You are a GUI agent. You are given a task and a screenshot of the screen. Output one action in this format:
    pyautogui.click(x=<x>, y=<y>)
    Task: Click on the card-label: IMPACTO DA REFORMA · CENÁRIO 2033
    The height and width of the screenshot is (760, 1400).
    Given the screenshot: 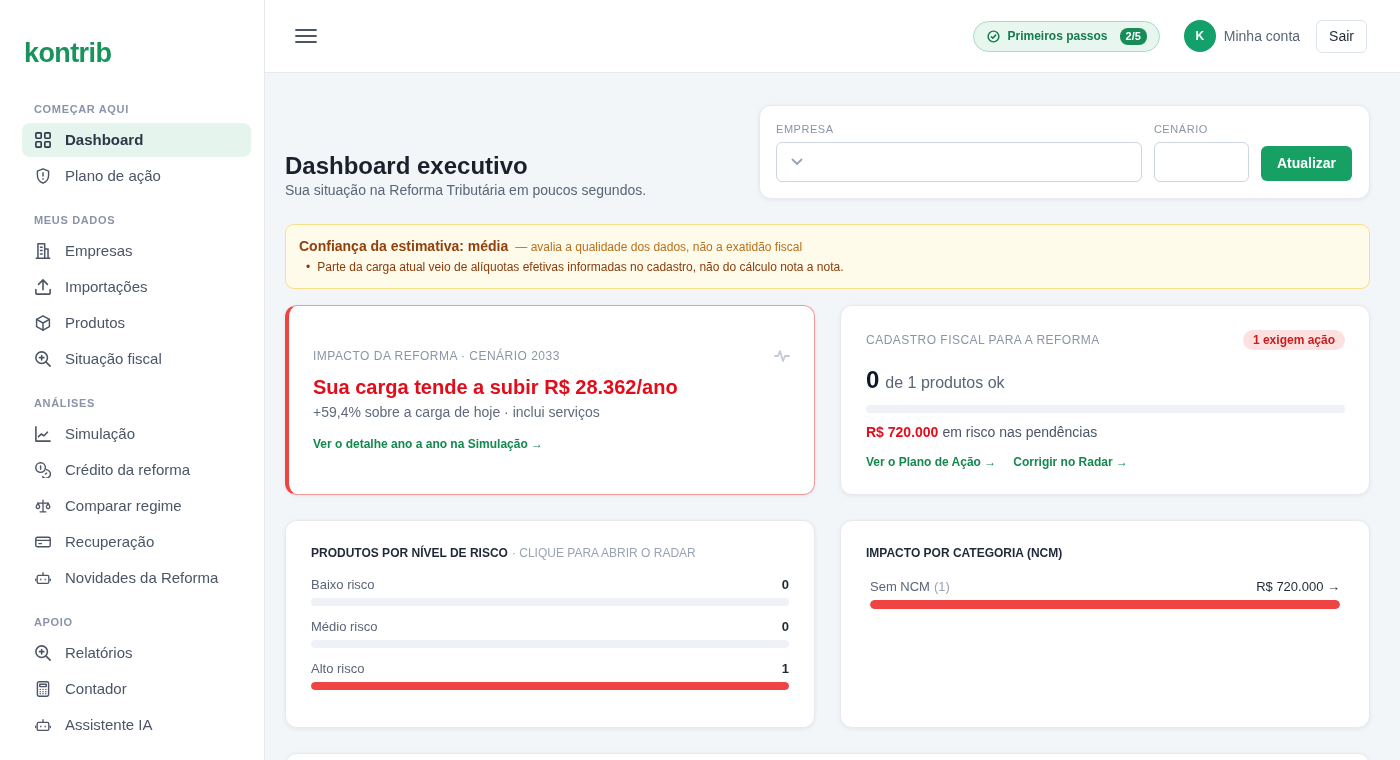 What is the action you would take?
    pyautogui.click(x=436, y=356)
    